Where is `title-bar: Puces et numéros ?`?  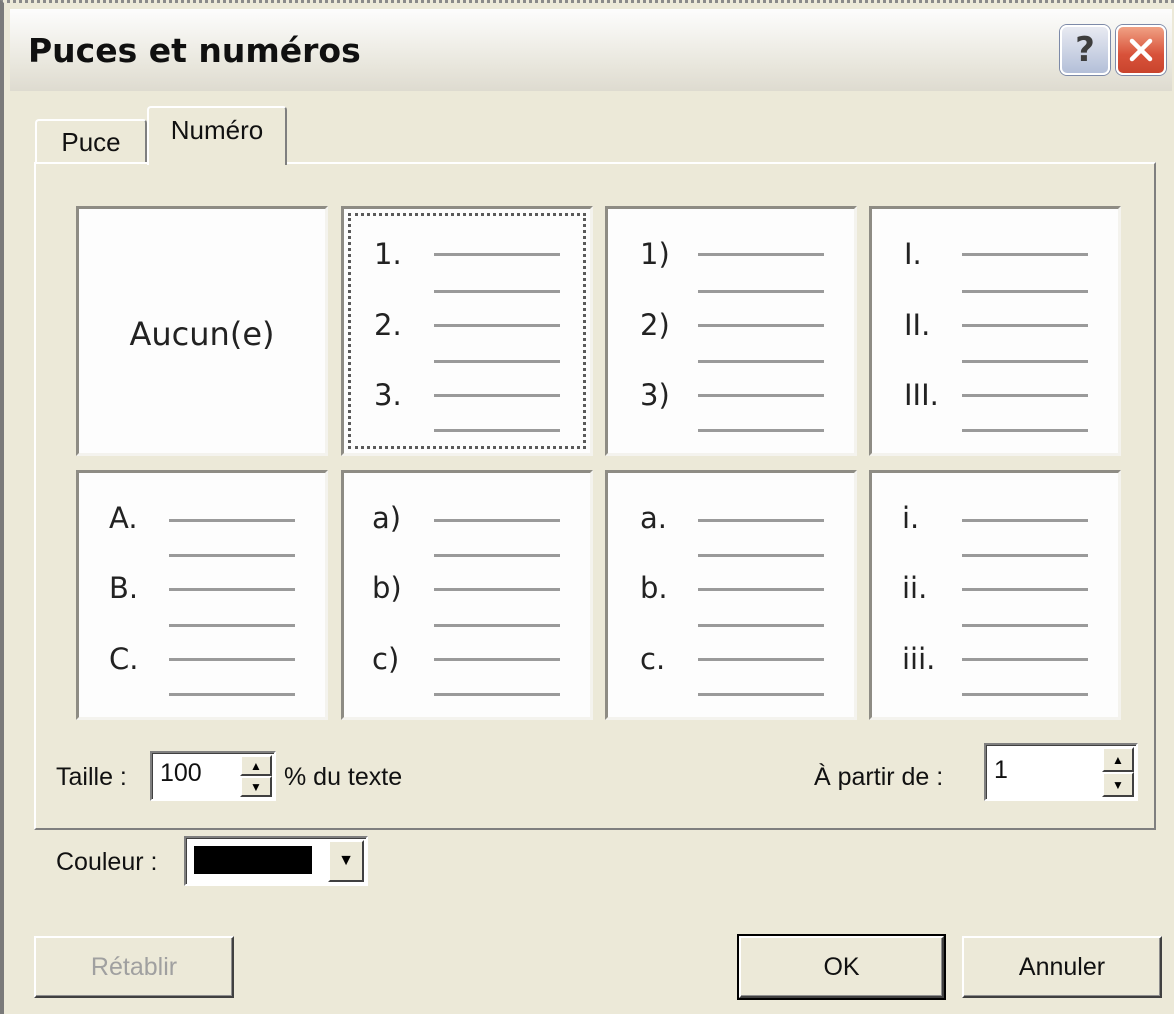
title-bar: Puces et numéros ? is located at coordinates (591, 50).